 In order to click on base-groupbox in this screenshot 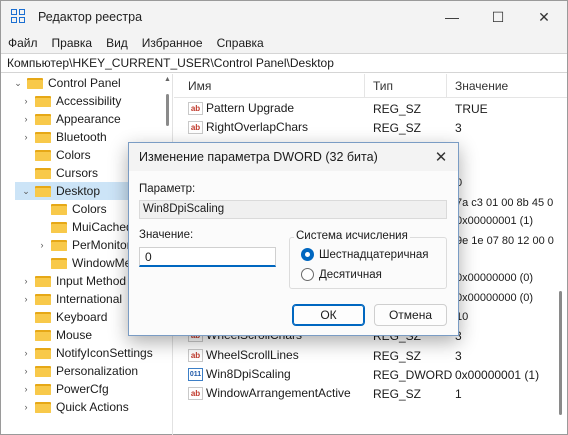, I will do `click(368, 263)`.